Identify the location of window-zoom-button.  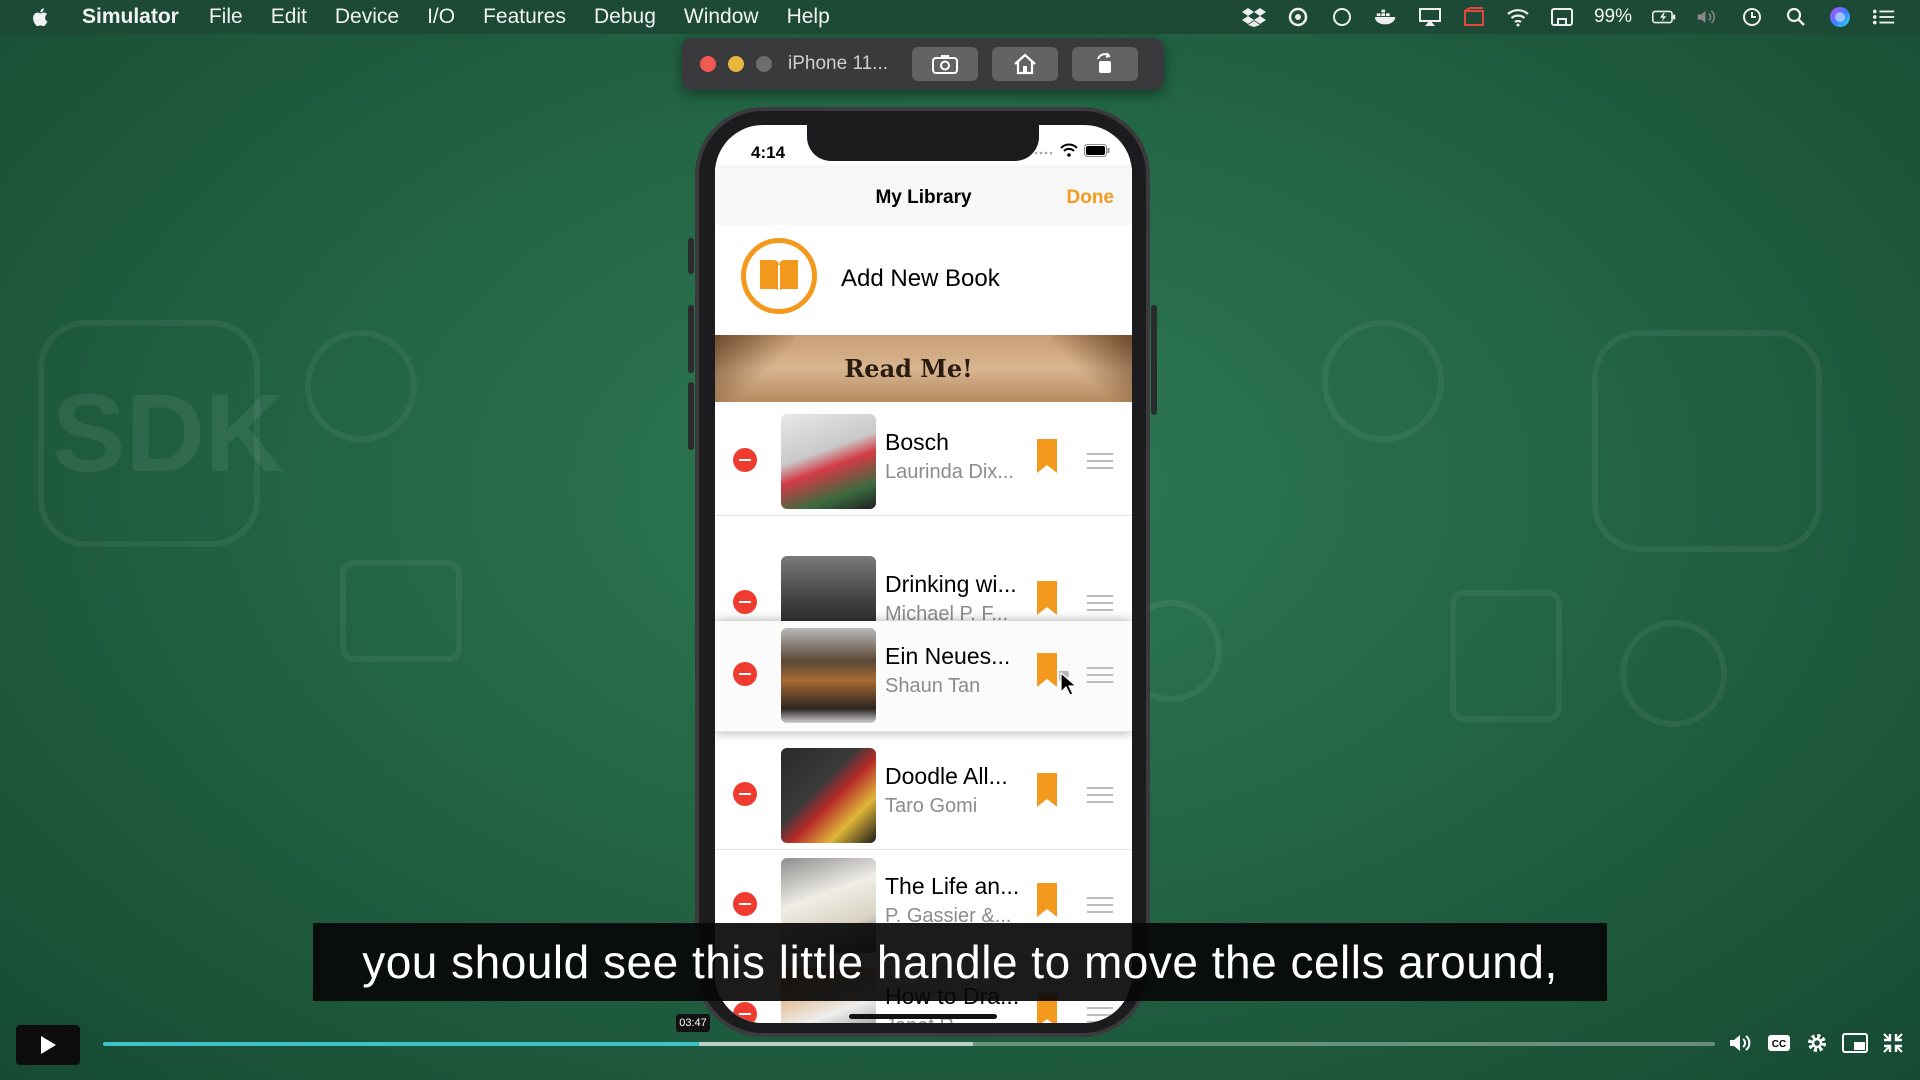
(764, 64).